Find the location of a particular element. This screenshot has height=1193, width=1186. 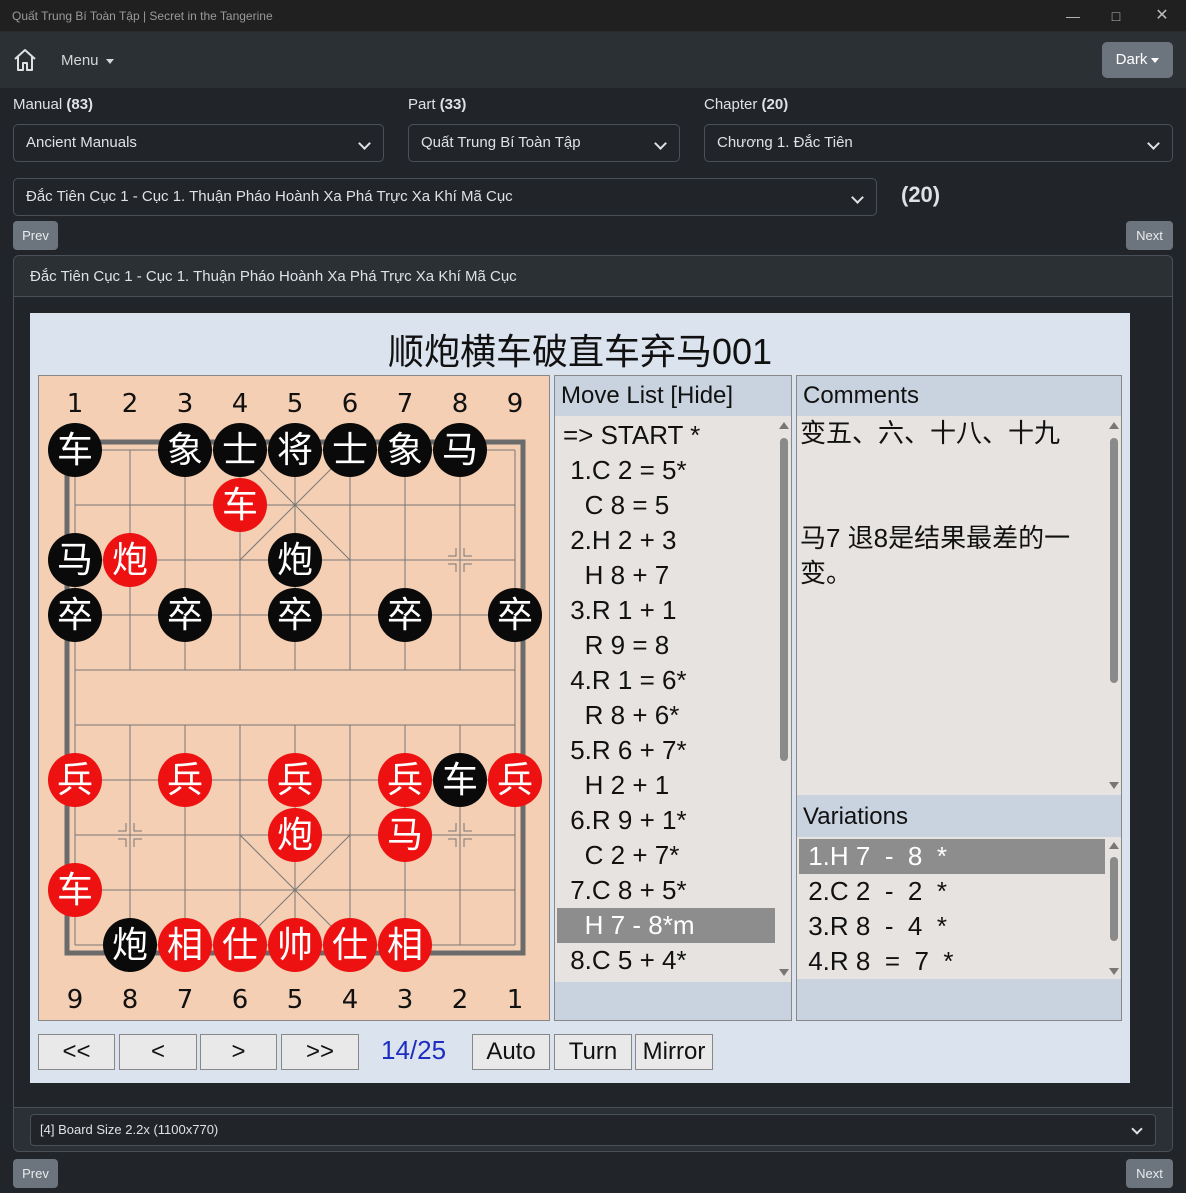

variation-item: 1.H 7 - 8 * is located at coordinates (952, 856).